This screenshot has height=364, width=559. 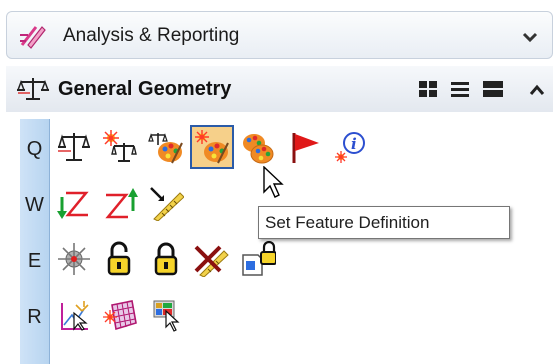 I want to click on select-element-icon, so click(x=74, y=315).